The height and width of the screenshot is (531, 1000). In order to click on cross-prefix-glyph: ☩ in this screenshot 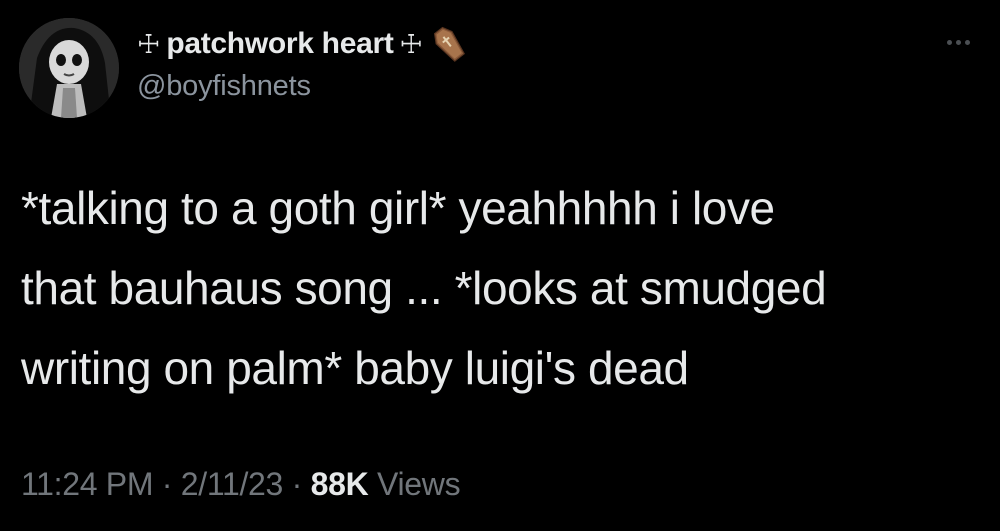, I will do `click(149, 44)`.